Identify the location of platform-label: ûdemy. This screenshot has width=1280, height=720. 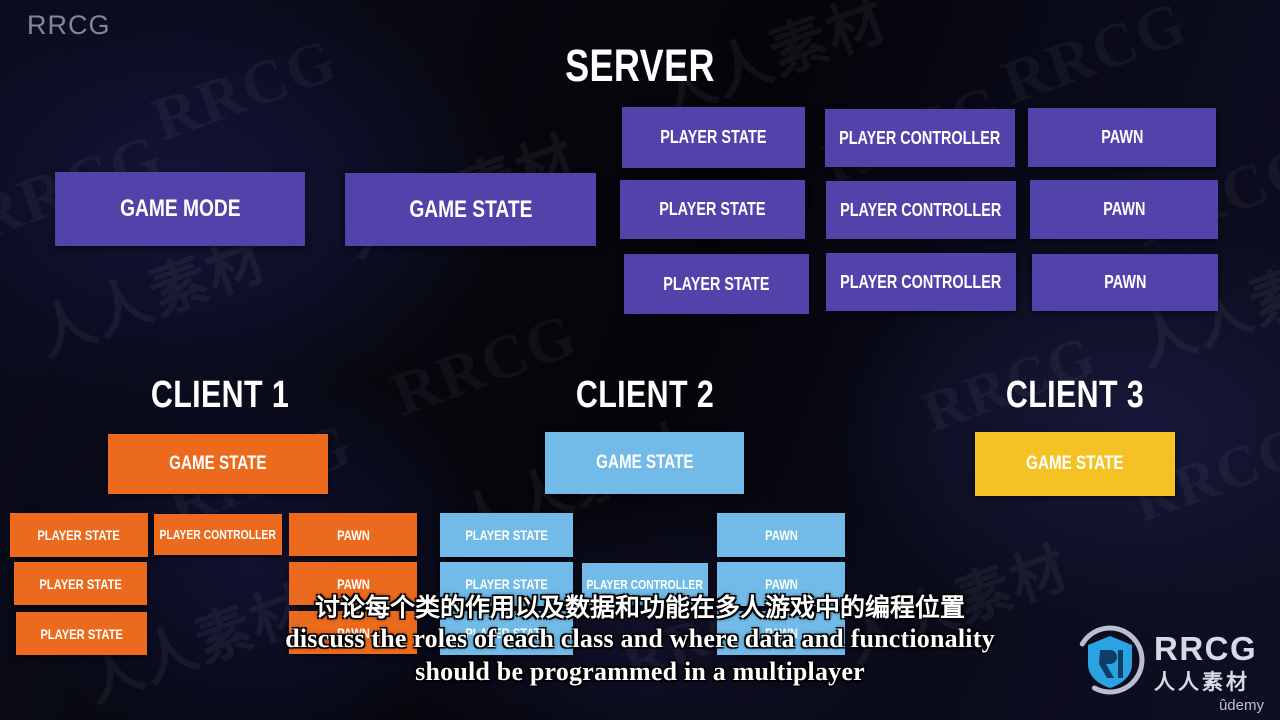
(1241, 705).